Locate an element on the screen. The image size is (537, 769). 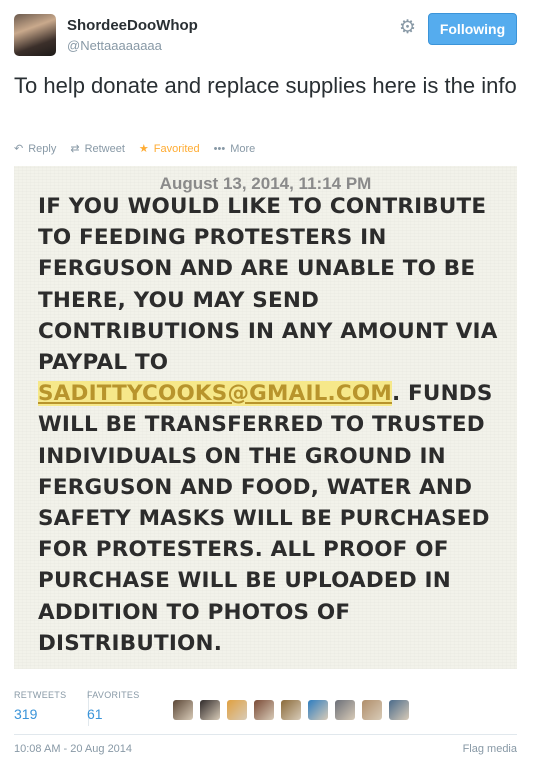
gear-icon: ⚙ is located at coordinates (407, 28).